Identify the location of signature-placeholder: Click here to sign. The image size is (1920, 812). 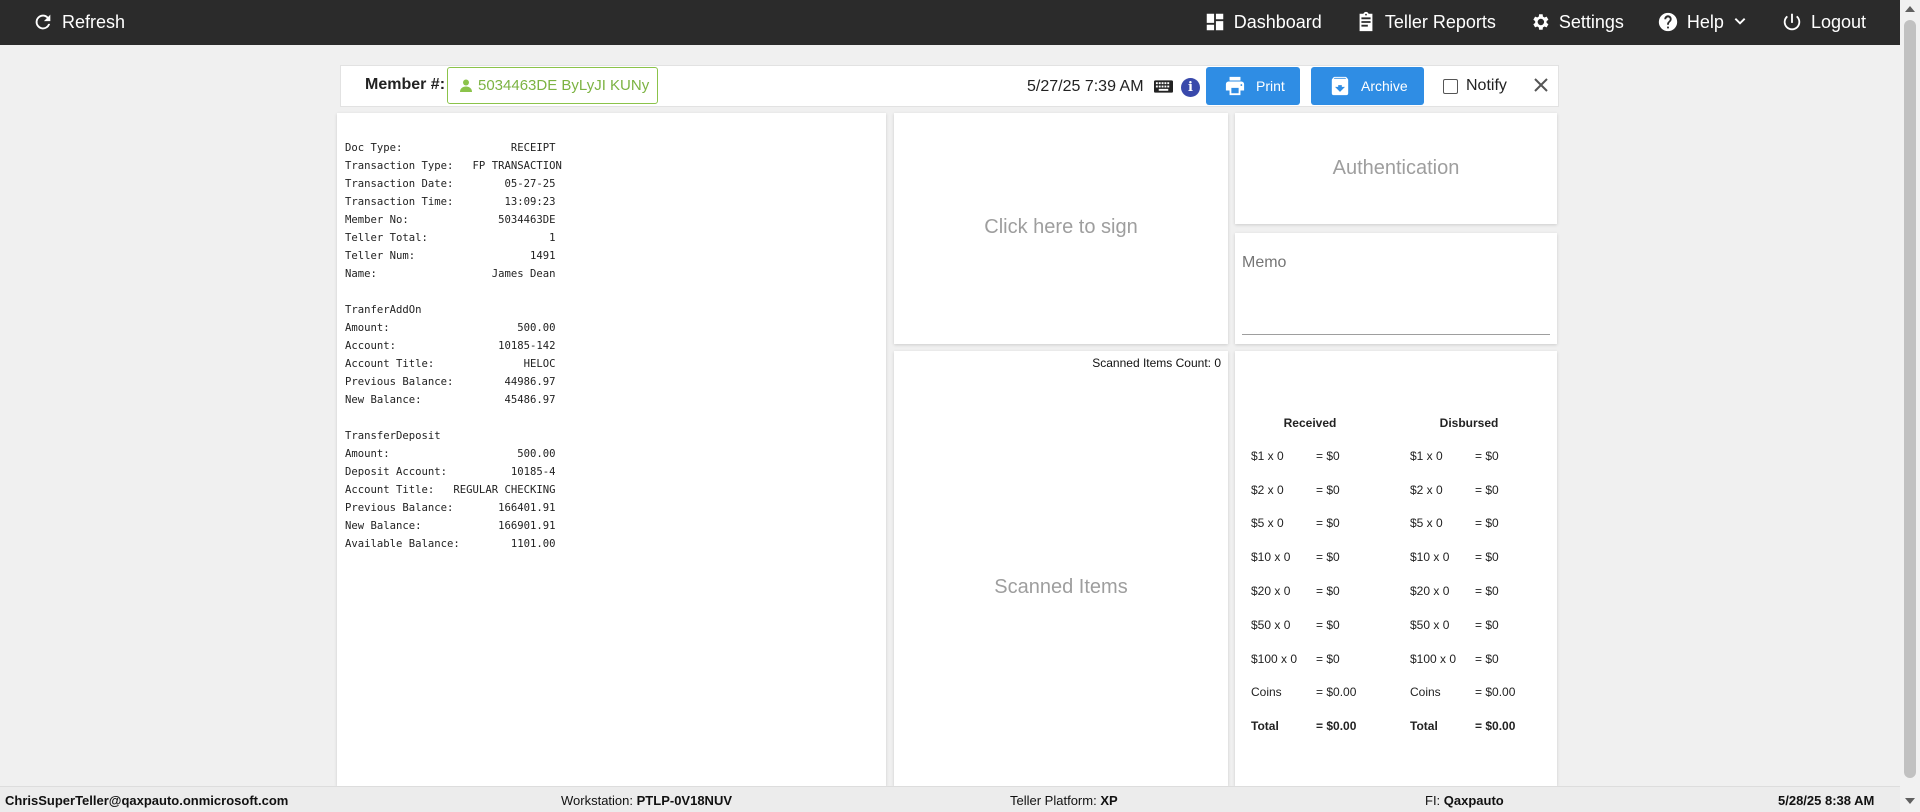
(1061, 227).